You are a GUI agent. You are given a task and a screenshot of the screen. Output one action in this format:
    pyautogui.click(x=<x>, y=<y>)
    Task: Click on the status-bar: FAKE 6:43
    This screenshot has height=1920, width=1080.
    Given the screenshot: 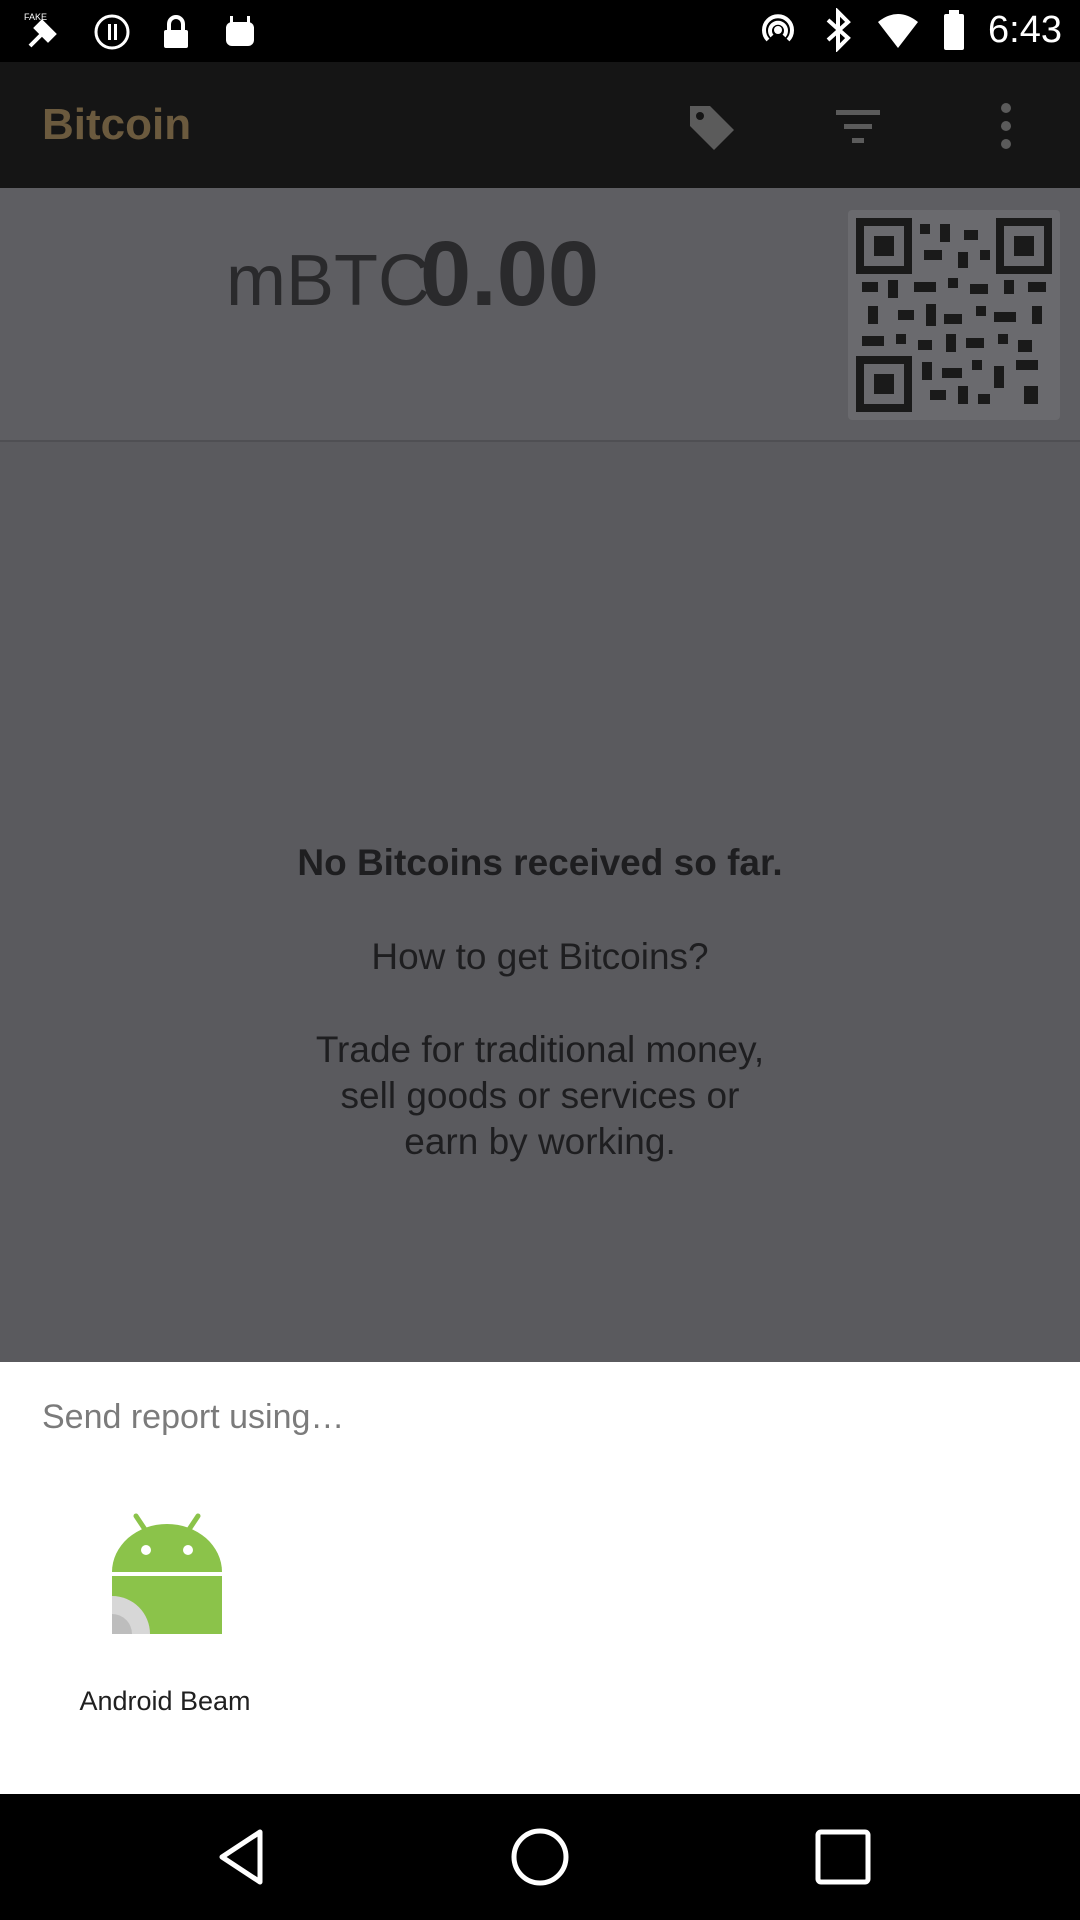 What is the action you would take?
    pyautogui.click(x=540, y=31)
    